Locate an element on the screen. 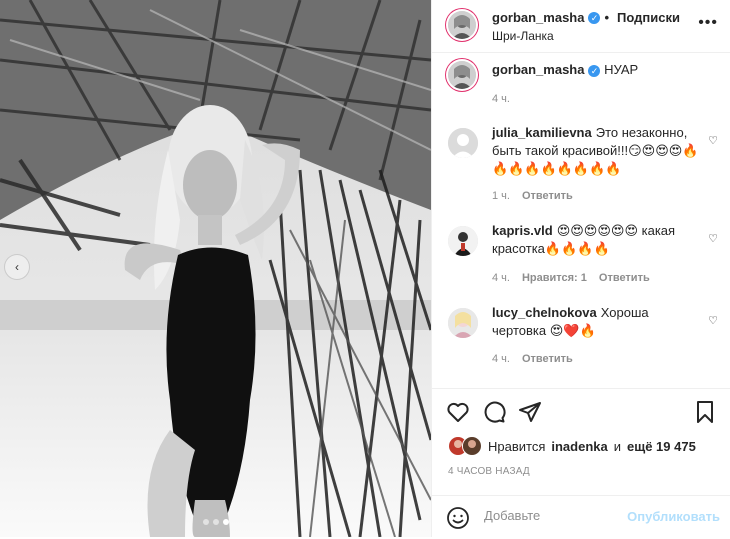  header-user-line: gorban_masha ✓ • Подписки is located at coordinates (586, 17).